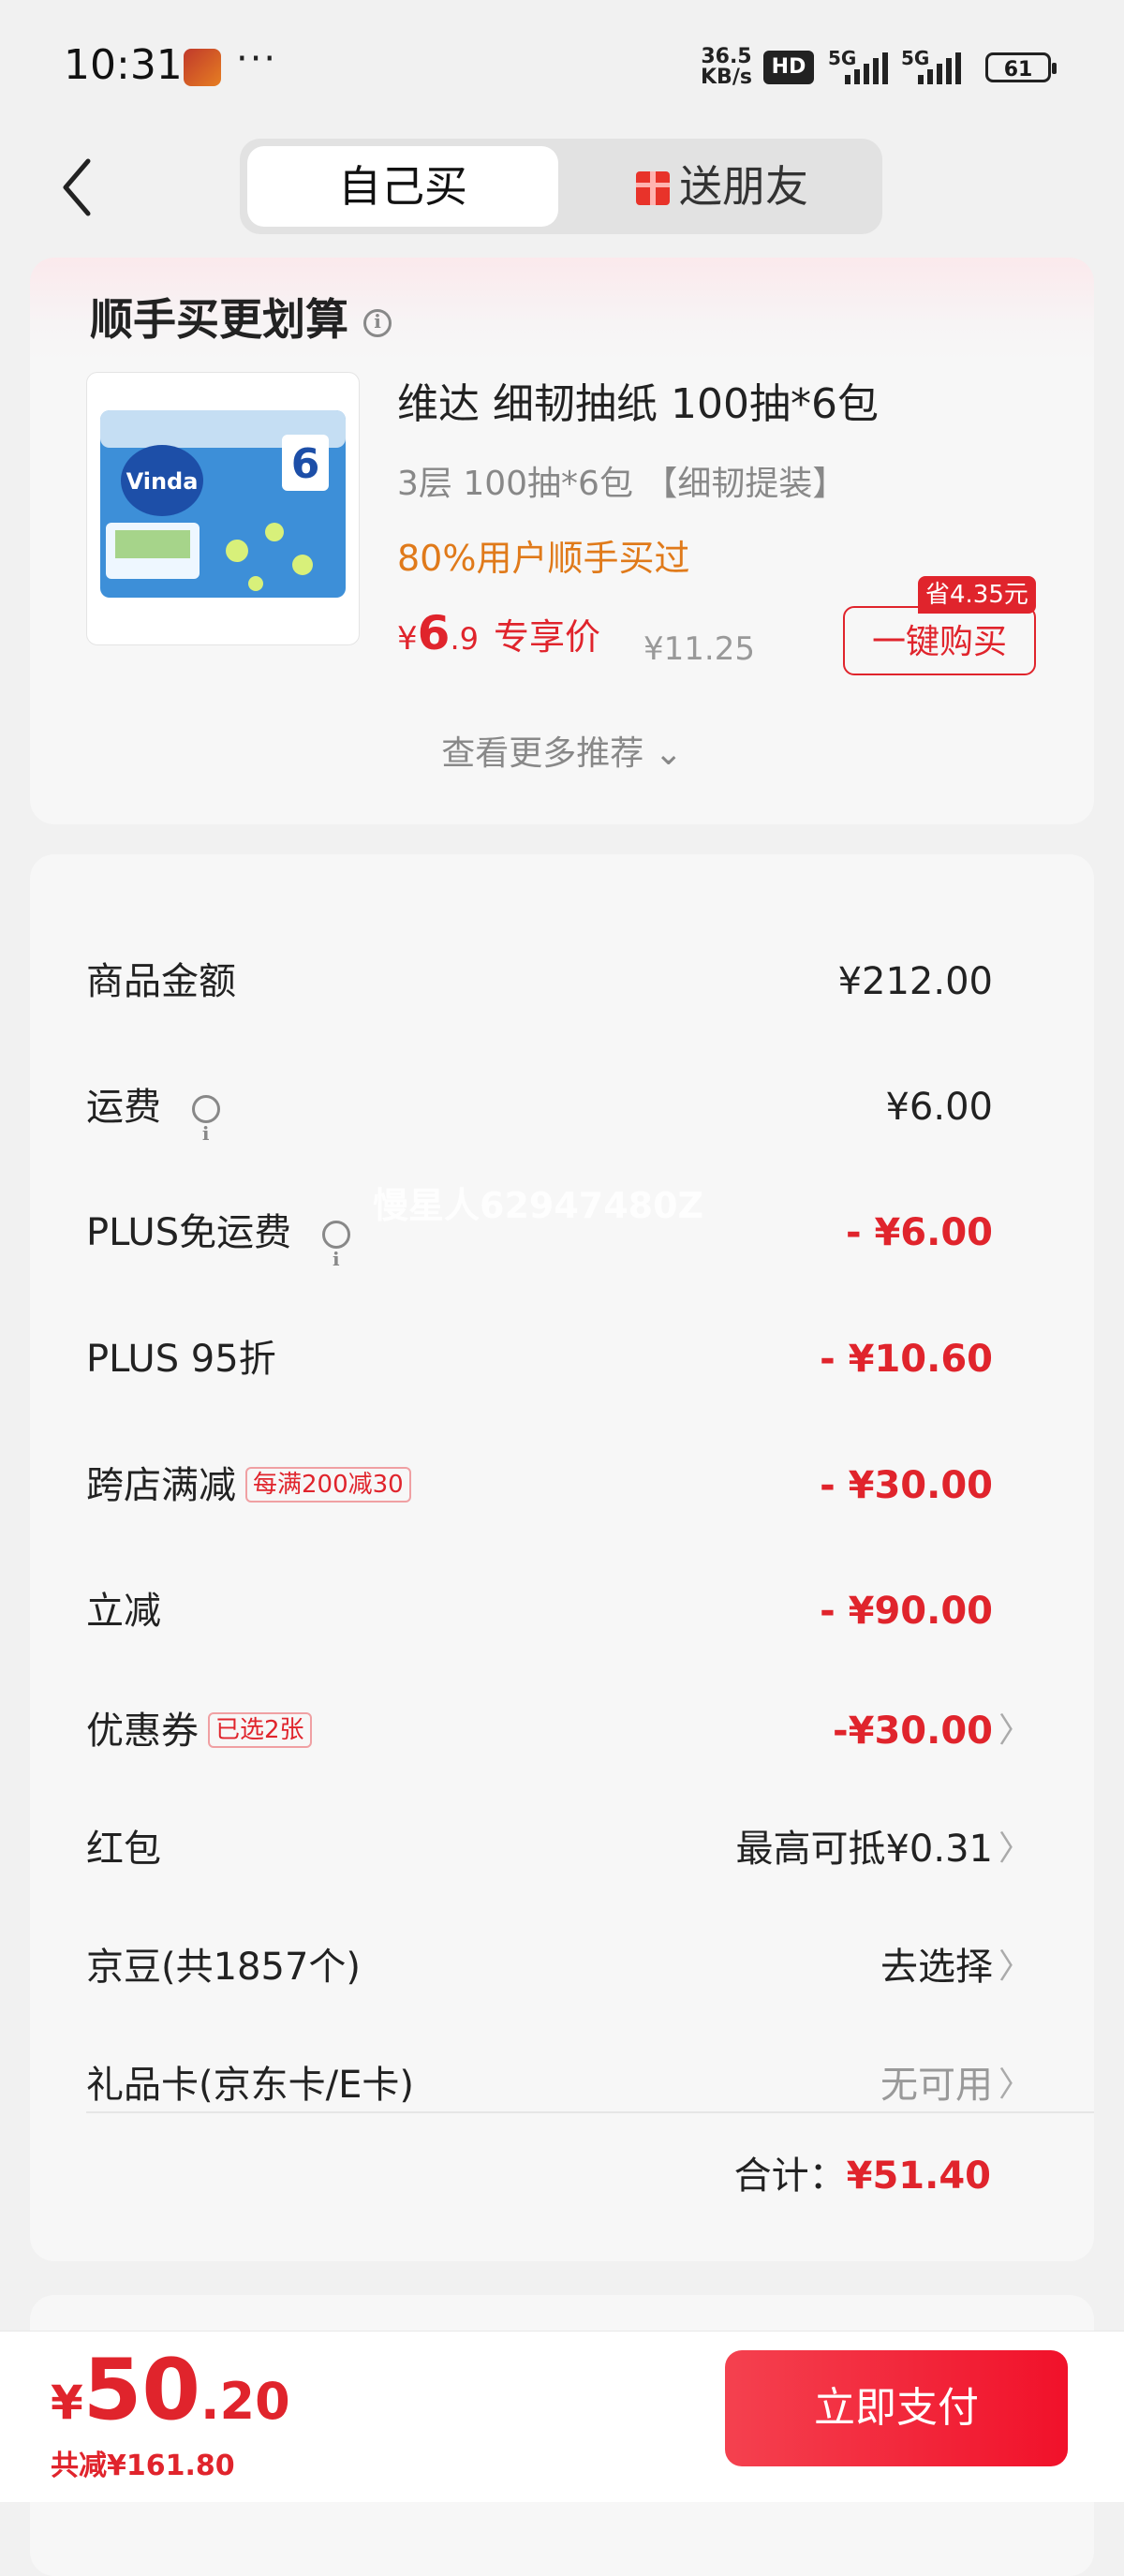 The image size is (1124, 2576). Describe the element at coordinates (223, 509) in the screenshot. I see `product-image: Vinda 6` at that location.